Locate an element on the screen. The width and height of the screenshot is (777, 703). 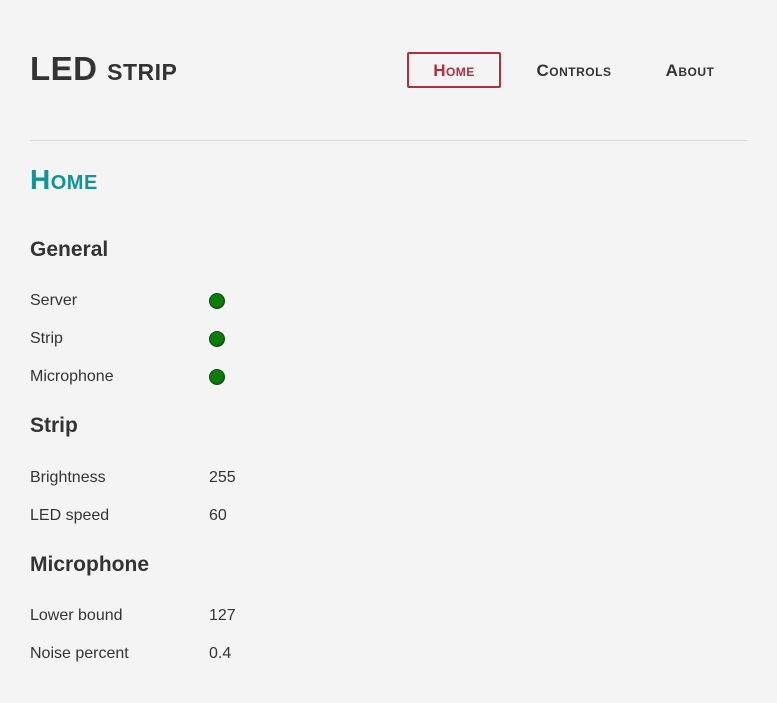
row-label: Brightness is located at coordinates (68, 477).